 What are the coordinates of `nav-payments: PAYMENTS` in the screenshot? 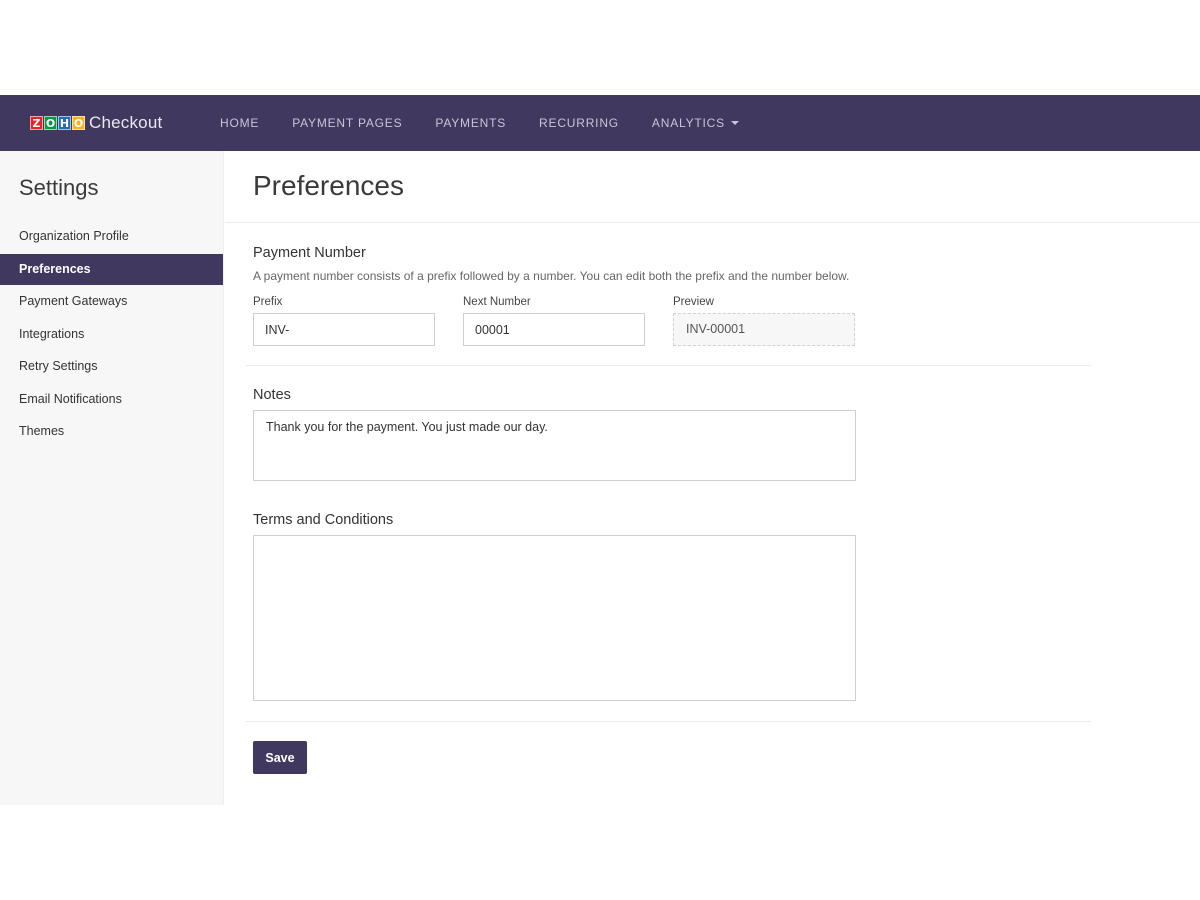 It's located at (470, 123).